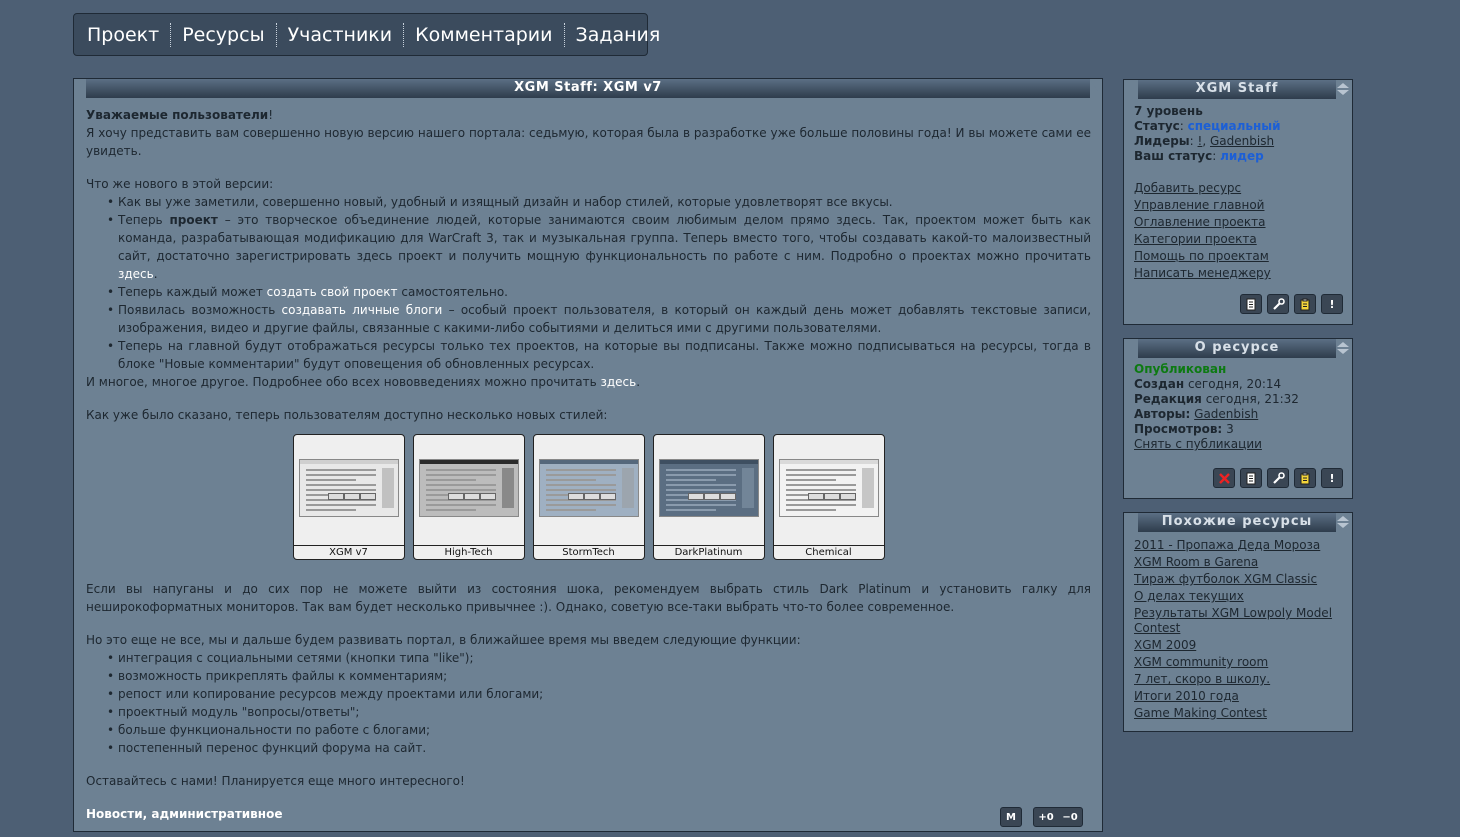  I want to click on colon: :, so click(1214, 156).